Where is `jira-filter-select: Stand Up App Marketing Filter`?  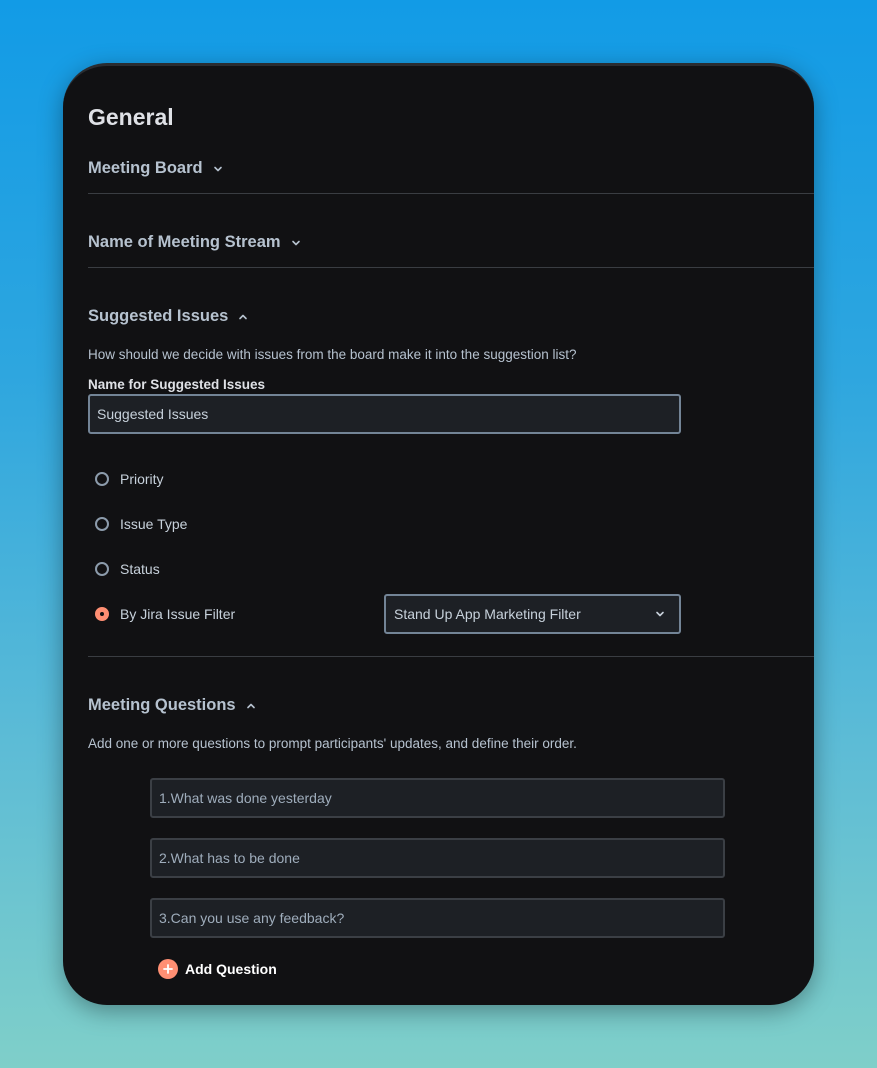
jira-filter-select: Stand Up App Marketing Filter is located at coordinates (532, 614).